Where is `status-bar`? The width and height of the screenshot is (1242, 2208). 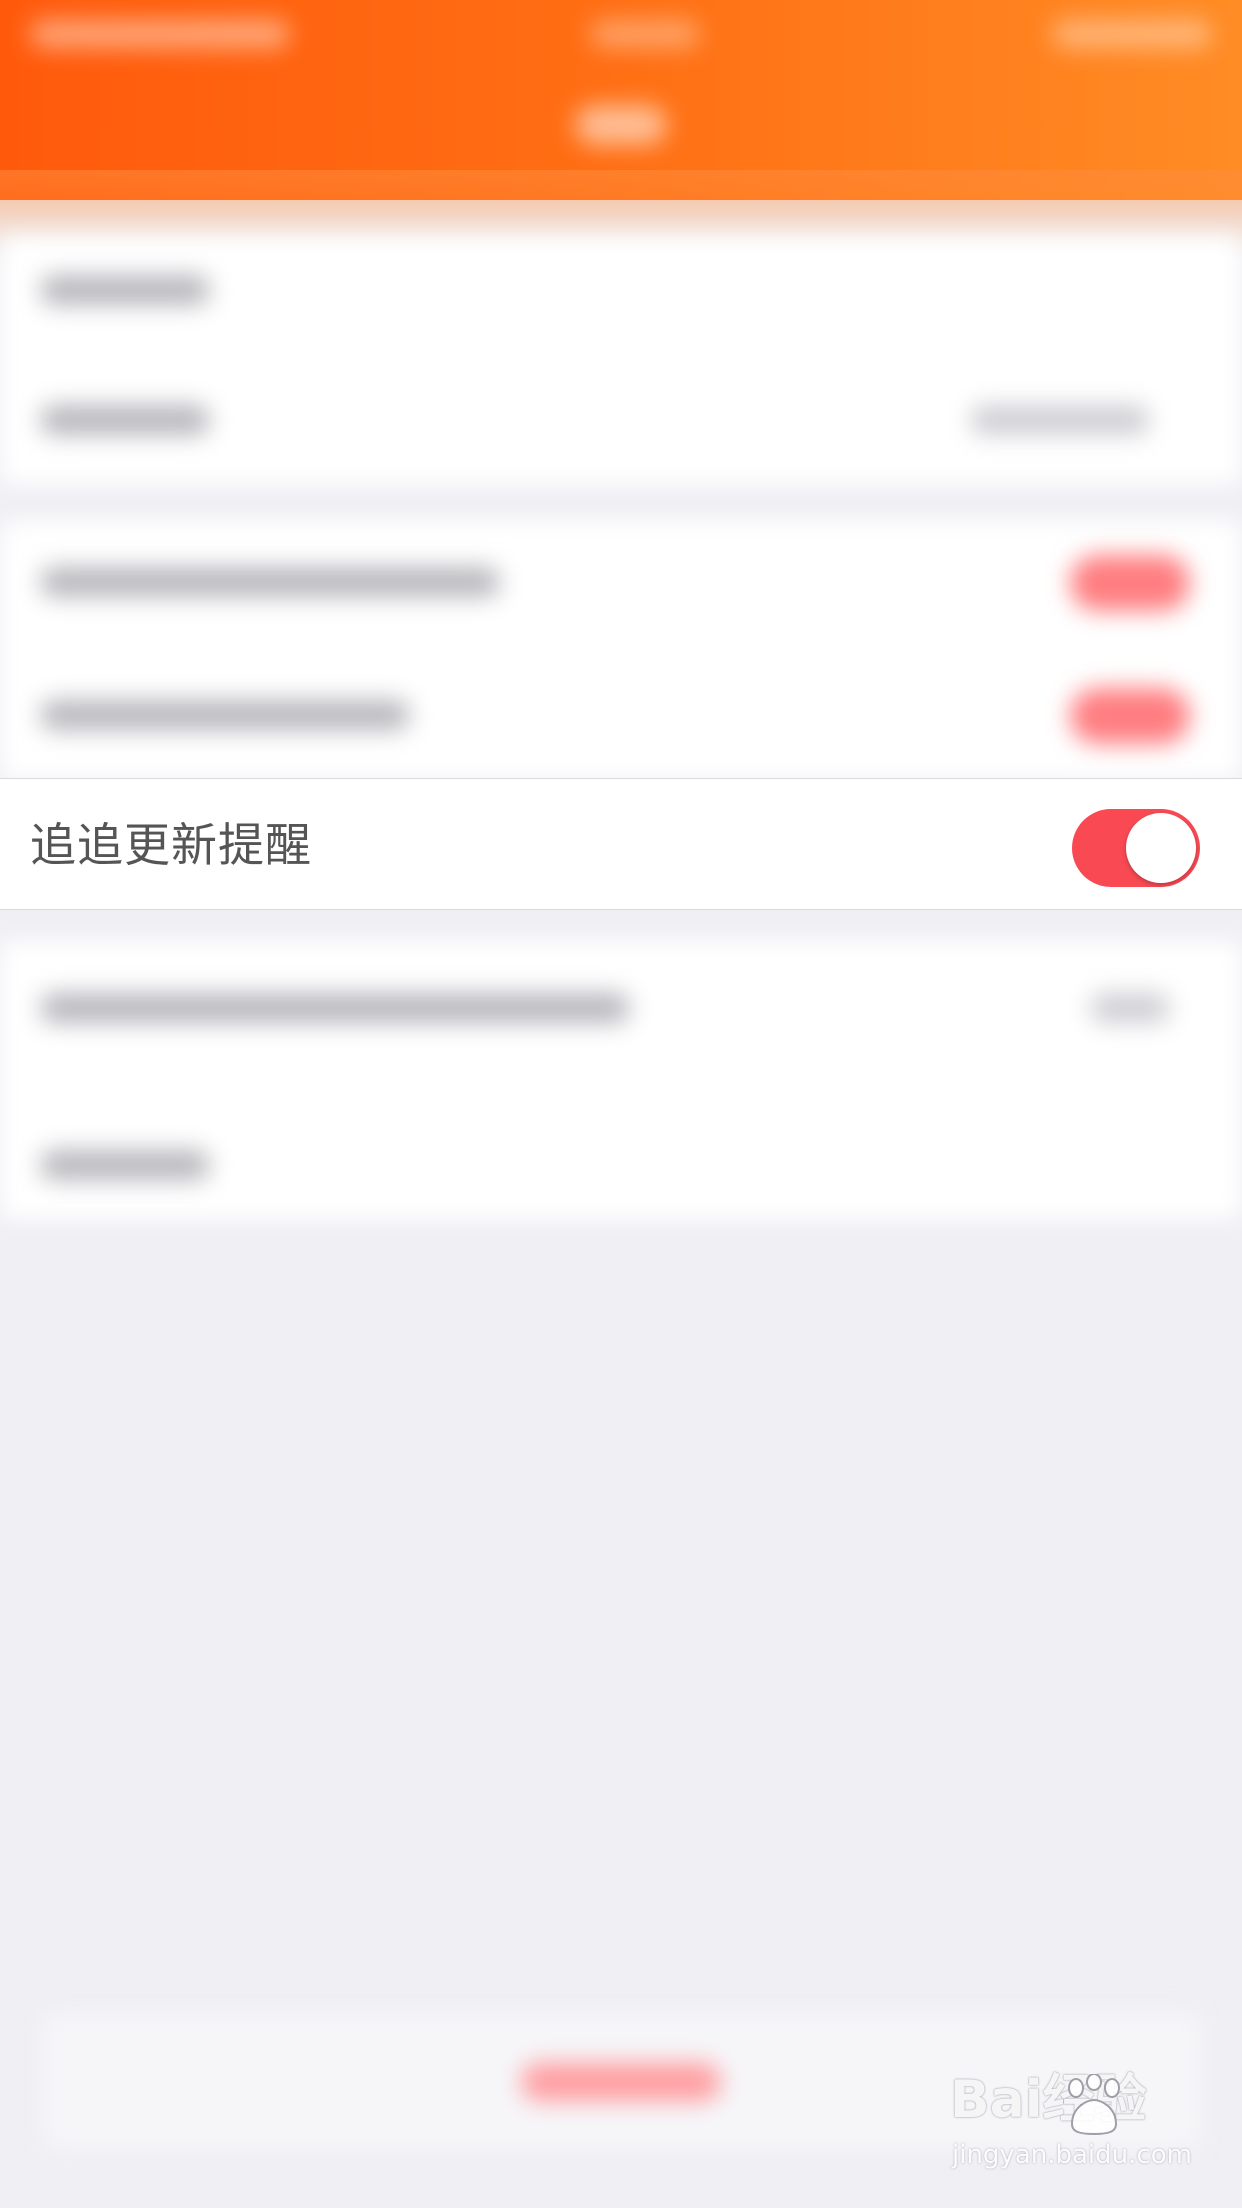
status-bar is located at coordinates (621, 34).